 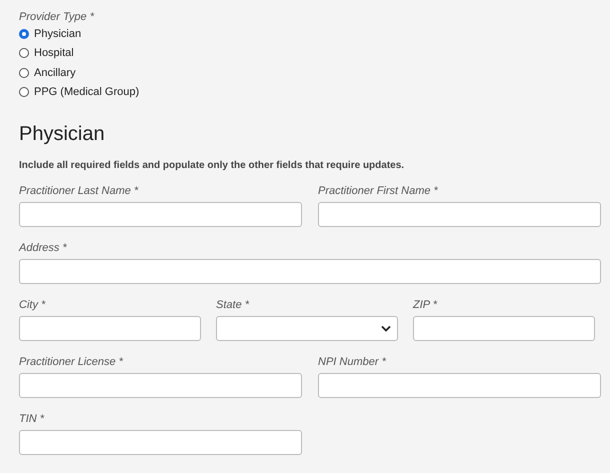 What do you see at coordinates (79, 191) in the screenshot?
I see `field-label: Practitioner Last Name *` at bounding box center [79, 191].